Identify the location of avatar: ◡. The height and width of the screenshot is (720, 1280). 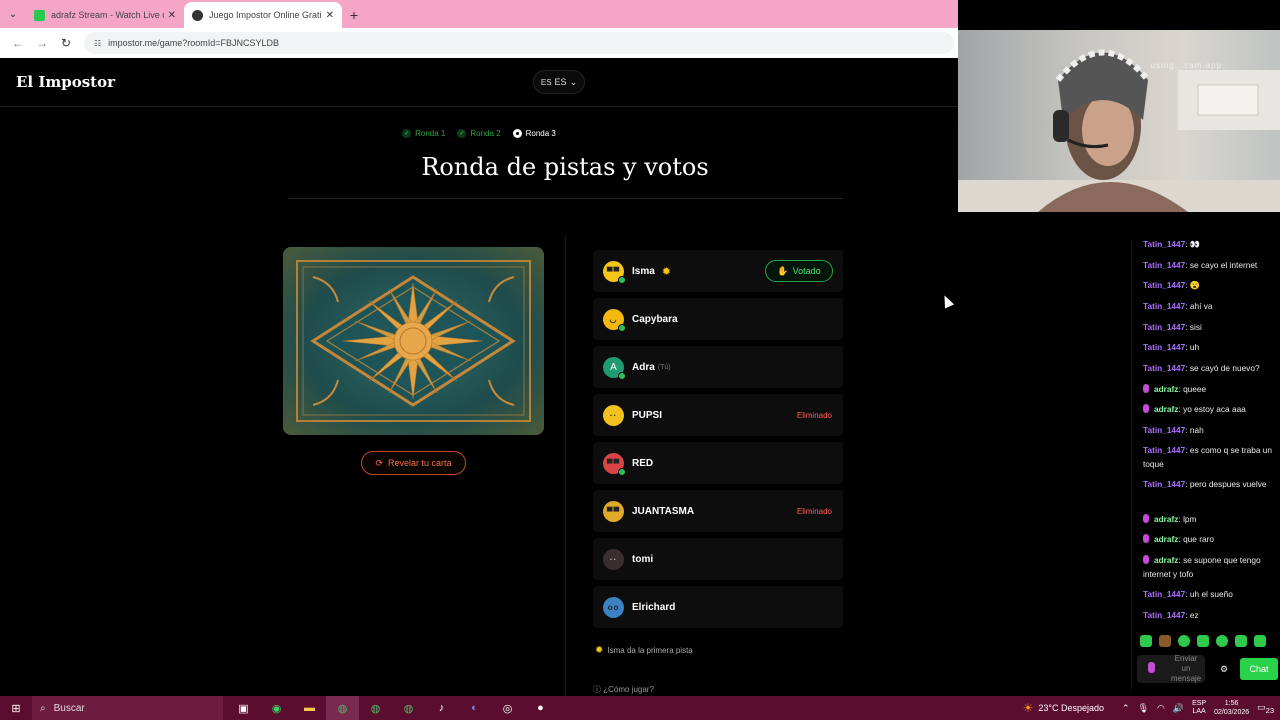
(614, 320).